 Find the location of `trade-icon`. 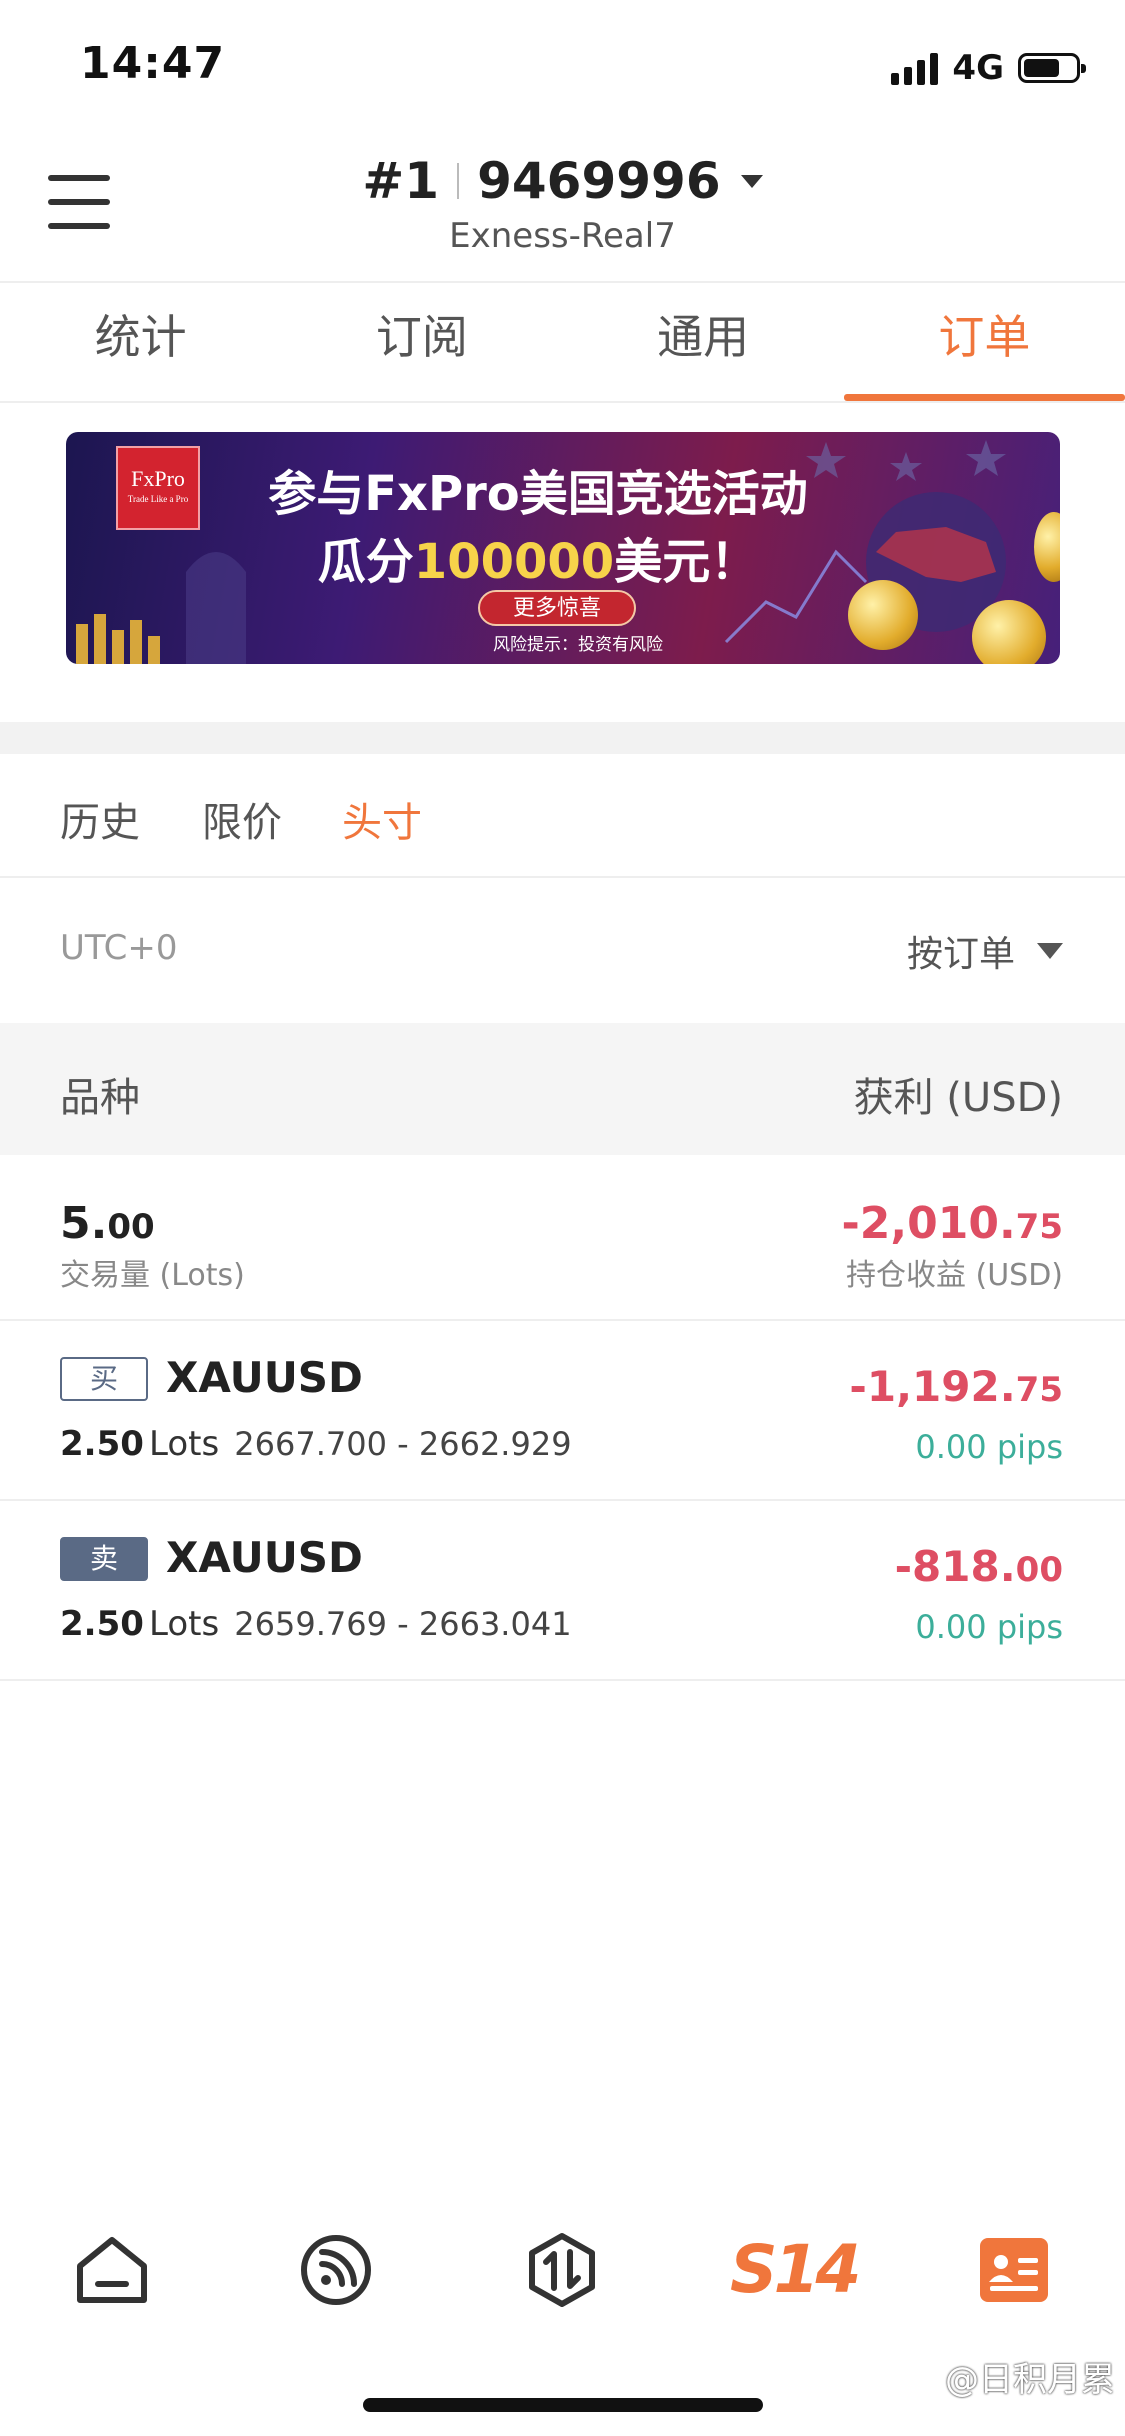

trade-icon is located at coordinates (562, 2270).